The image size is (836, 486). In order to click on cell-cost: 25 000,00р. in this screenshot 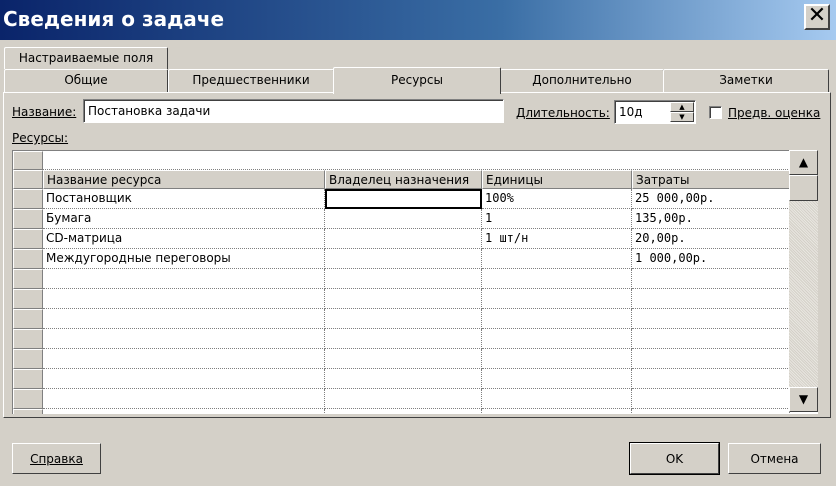, I will do `click(711, 199)`.